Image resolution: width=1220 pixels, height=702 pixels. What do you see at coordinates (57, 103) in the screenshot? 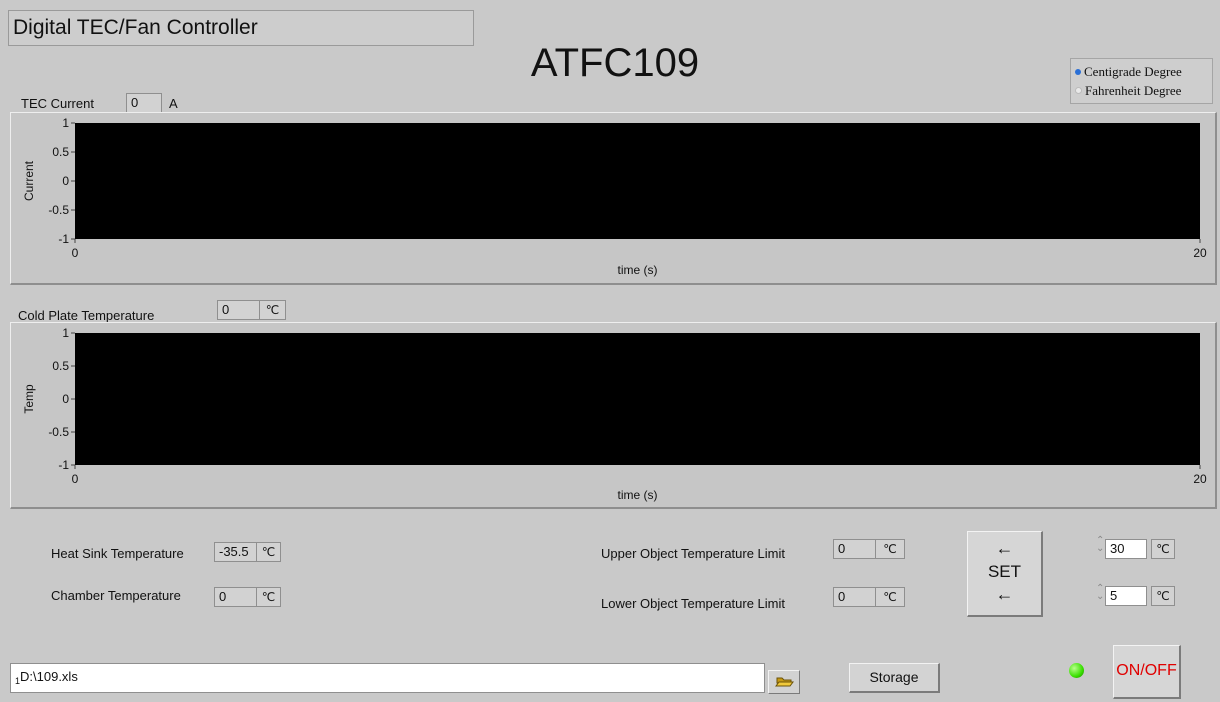
I see `tec-current-label: TEC Current` at bounding box center [57, 103].